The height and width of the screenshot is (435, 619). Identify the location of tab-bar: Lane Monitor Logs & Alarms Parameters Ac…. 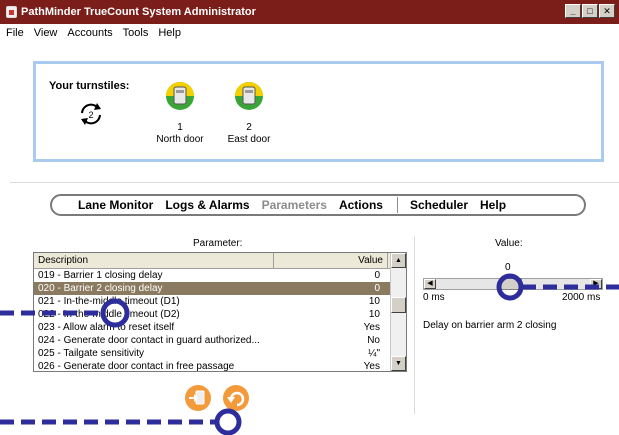
(318, 205).